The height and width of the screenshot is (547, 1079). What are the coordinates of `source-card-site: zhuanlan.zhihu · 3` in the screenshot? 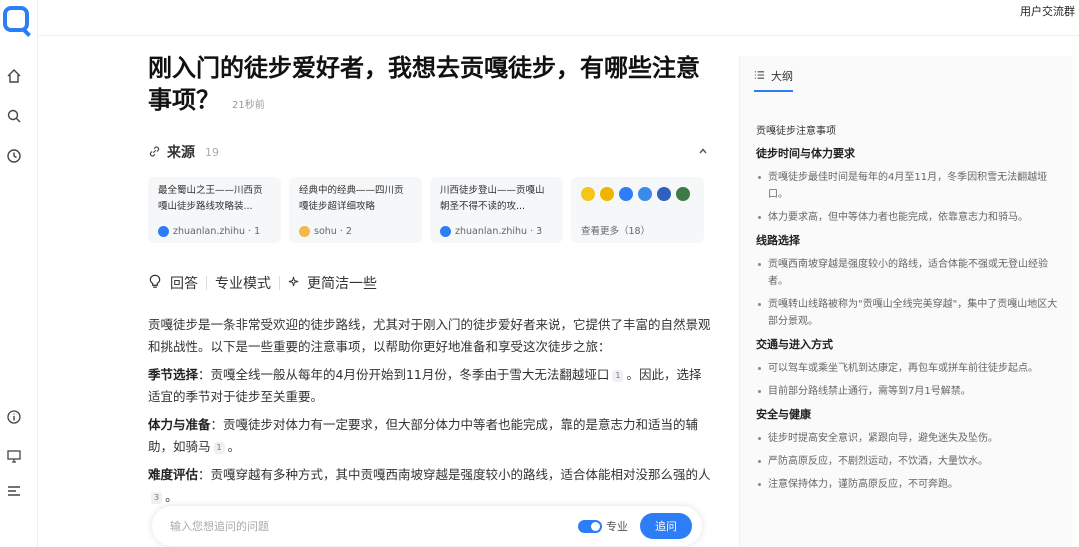 It's located at (499, 231).